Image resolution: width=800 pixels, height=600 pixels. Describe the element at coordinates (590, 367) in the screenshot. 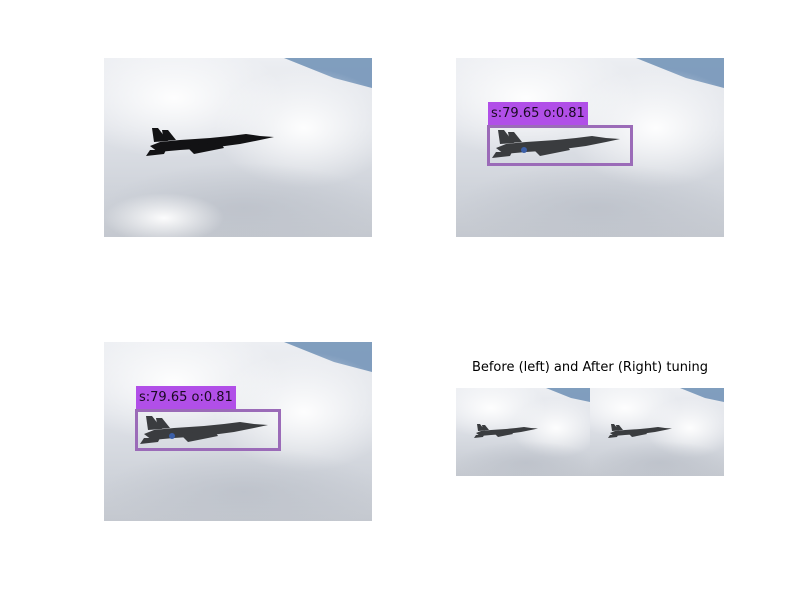

I see `comparison-title: Before (left) and After (Right) tuning` at that location.